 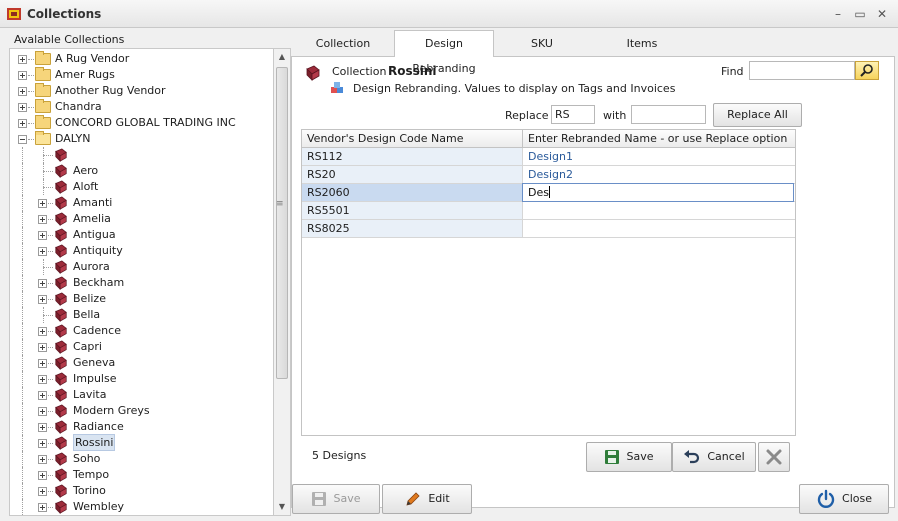 I want to click on save-collection-button: Save, so click(x=336, y=499).